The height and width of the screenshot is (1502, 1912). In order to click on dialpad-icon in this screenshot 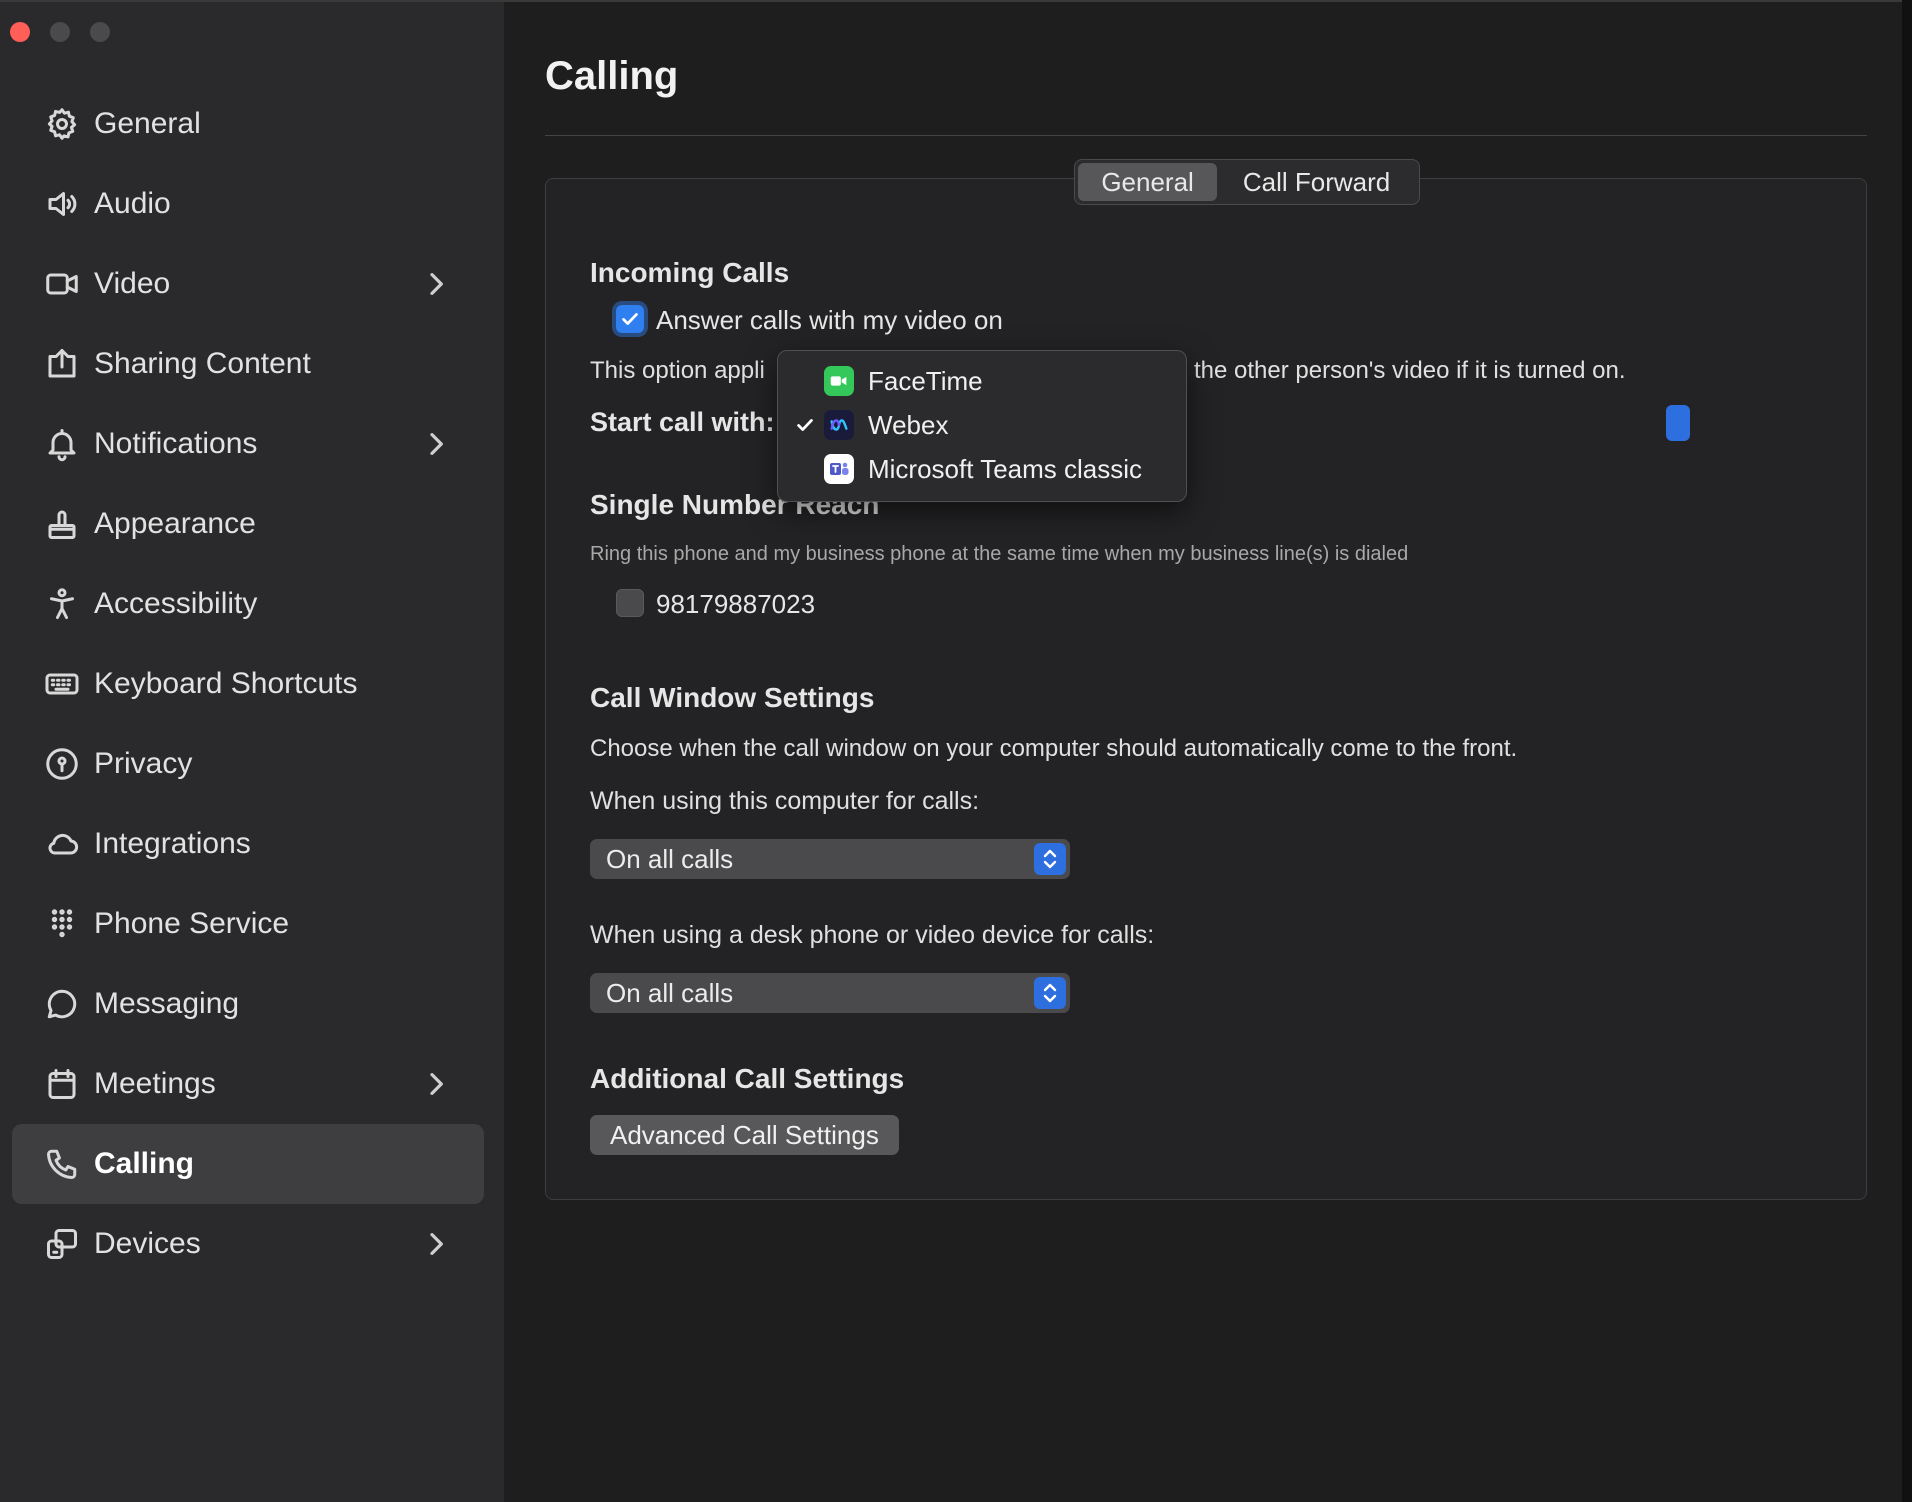, I will do `click(62, 924)`.